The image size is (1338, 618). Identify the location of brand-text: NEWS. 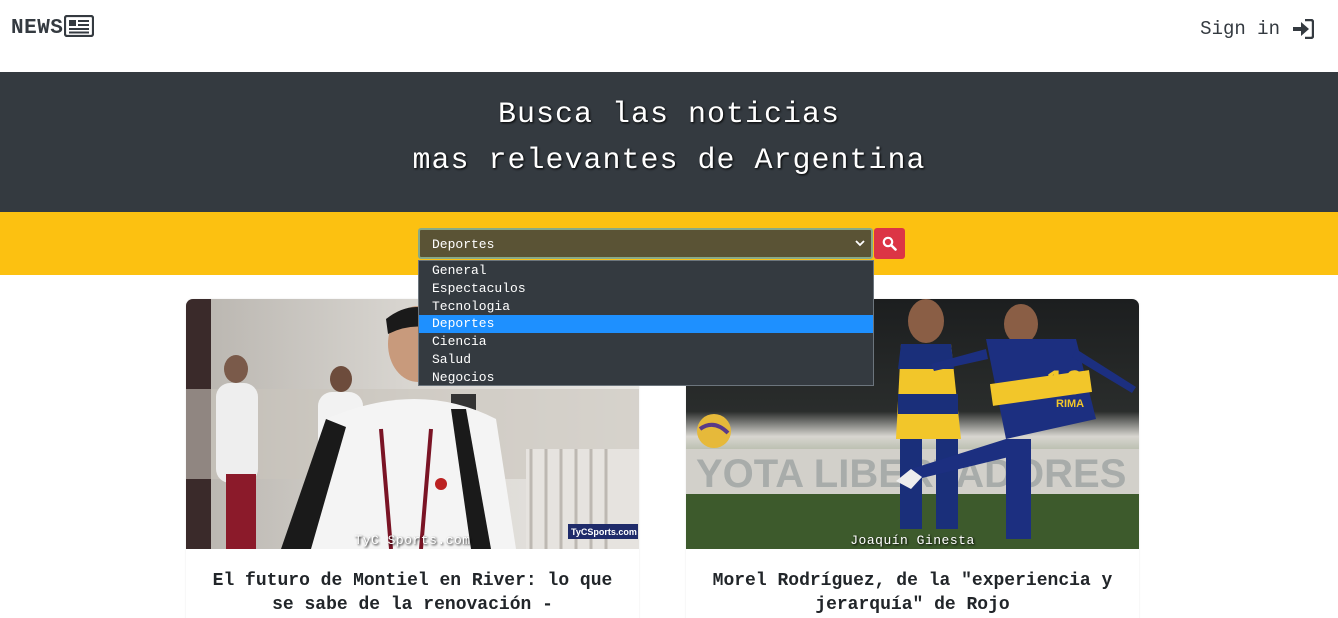
(37, 28).